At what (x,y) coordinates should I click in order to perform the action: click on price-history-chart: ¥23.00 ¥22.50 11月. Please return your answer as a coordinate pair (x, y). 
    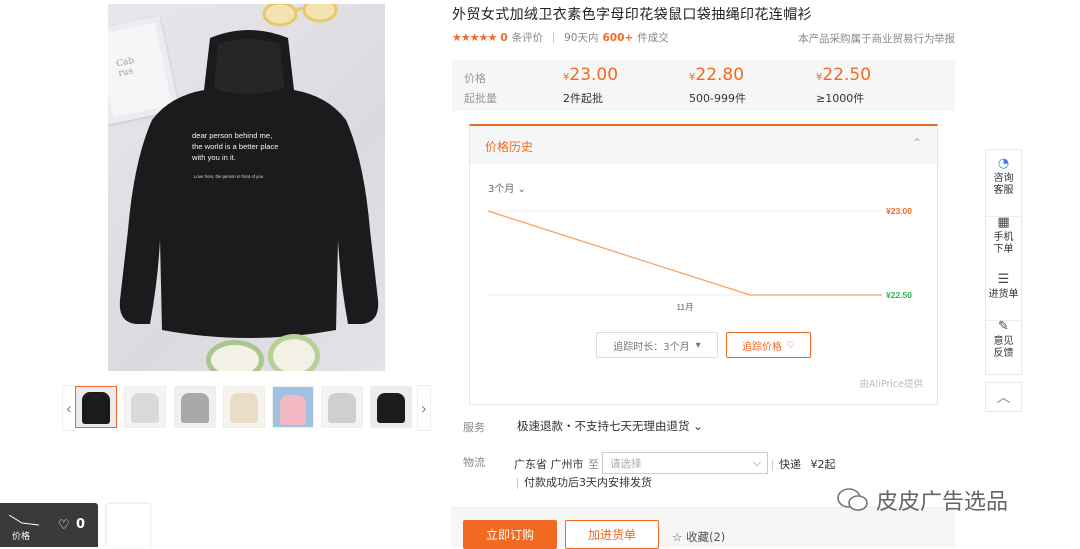
    Looking at the image, I should click on (699, 259).